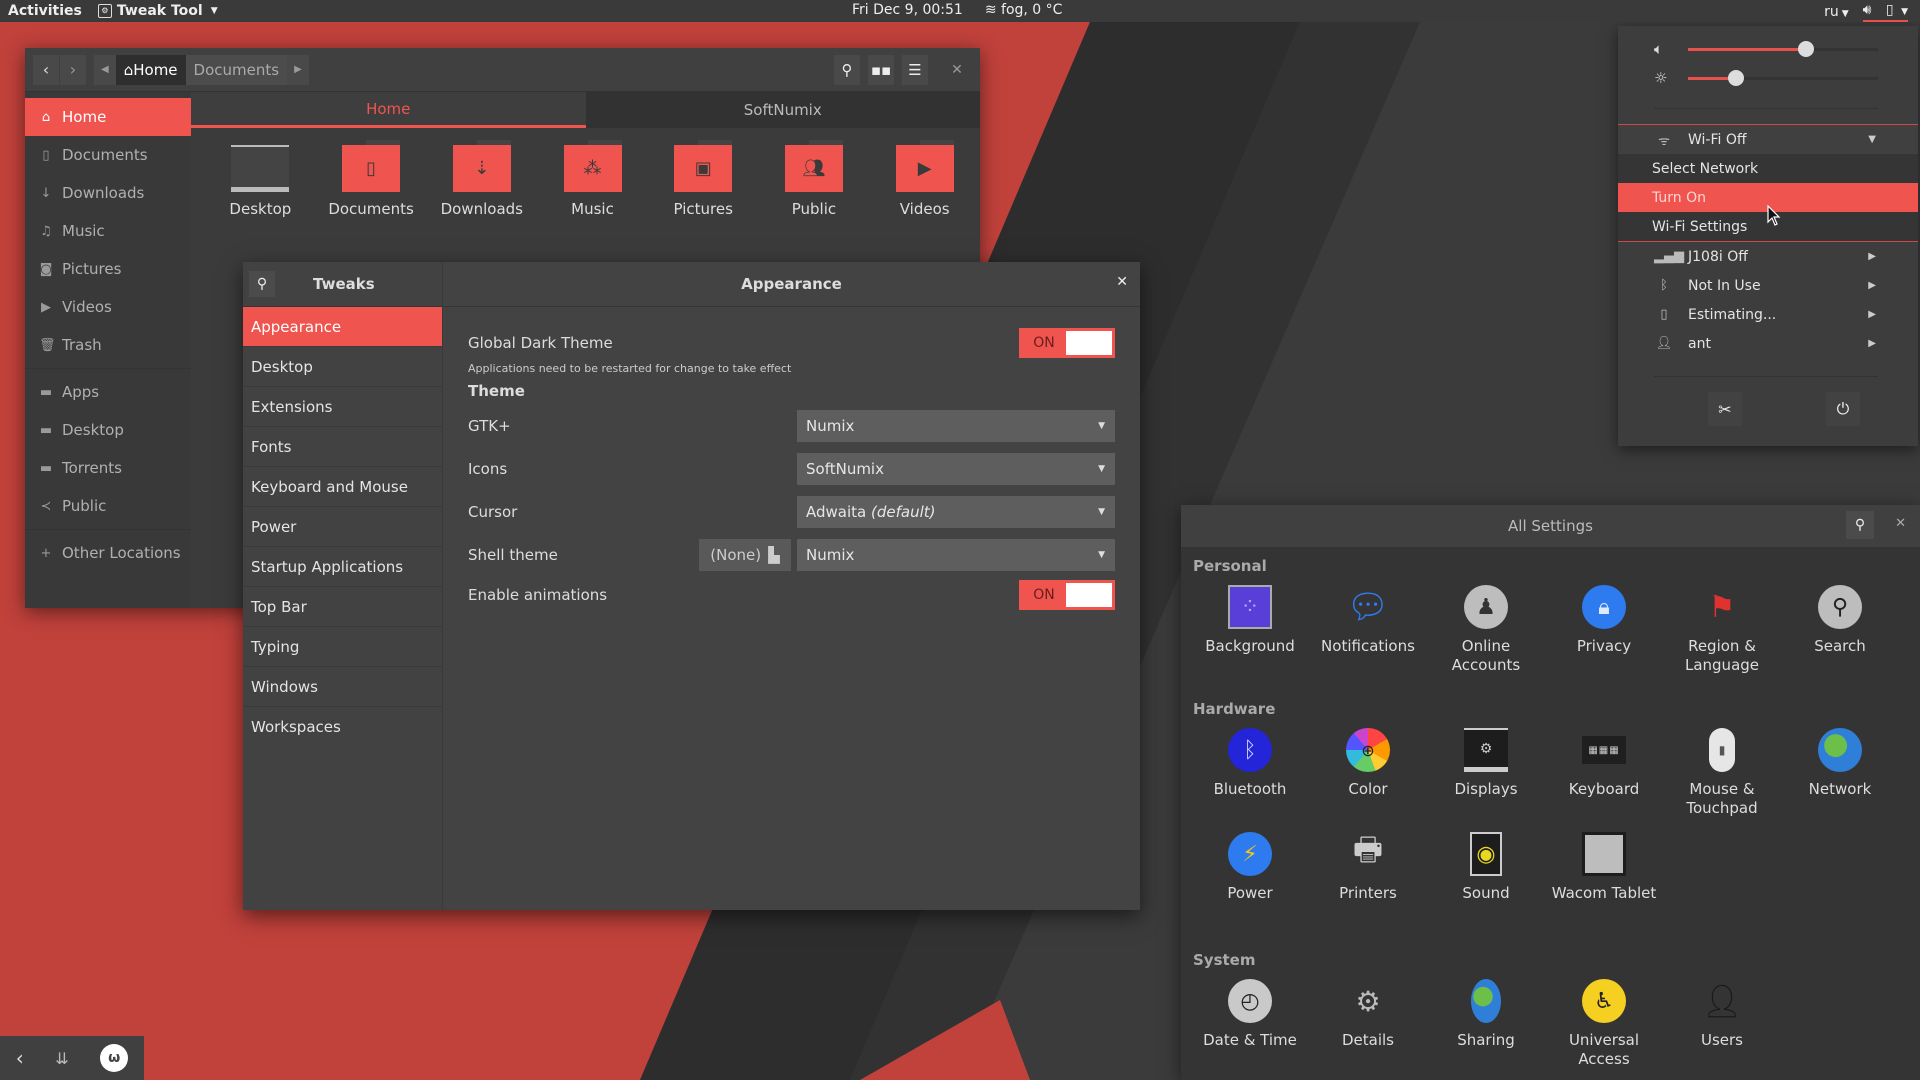 The height and width of the screenshot is (1080, 1920). I want to click on tweaks-item-fonts: Fonts, so click(342, 447).